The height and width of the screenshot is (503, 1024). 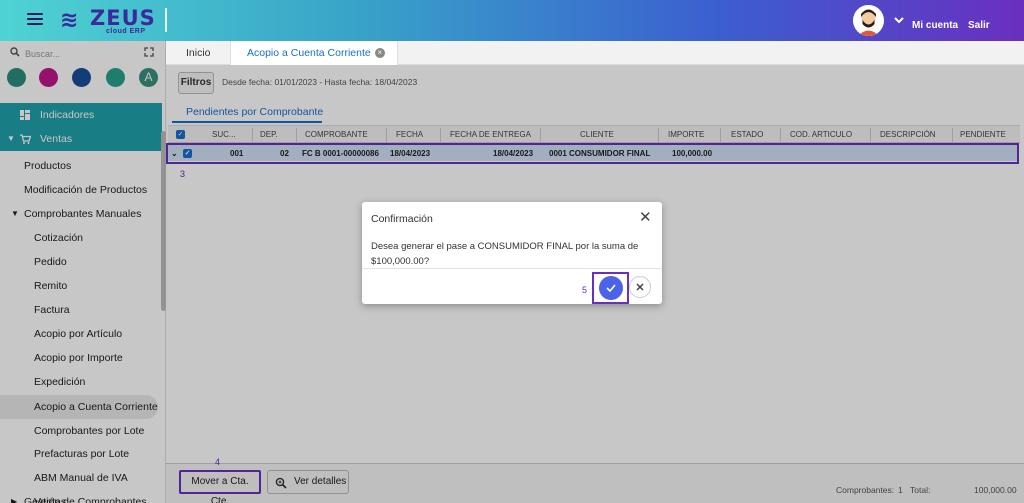 I want to click on step-marker-5: 5, so click(x=585, y=290).